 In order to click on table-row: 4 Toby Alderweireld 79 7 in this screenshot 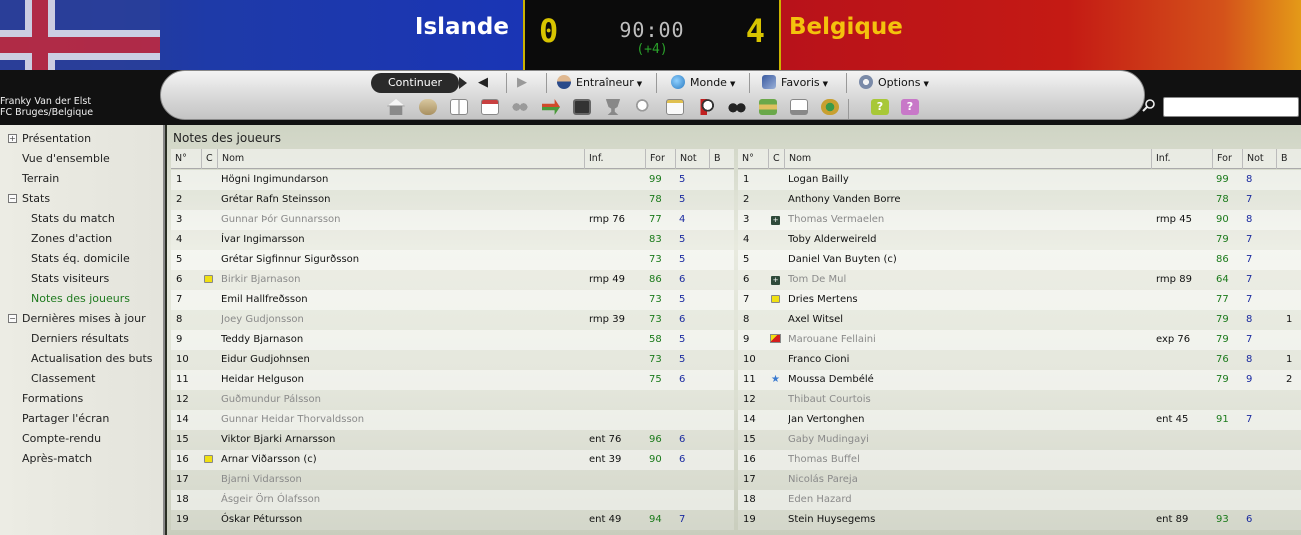, I will do `click(1019, 240)`.